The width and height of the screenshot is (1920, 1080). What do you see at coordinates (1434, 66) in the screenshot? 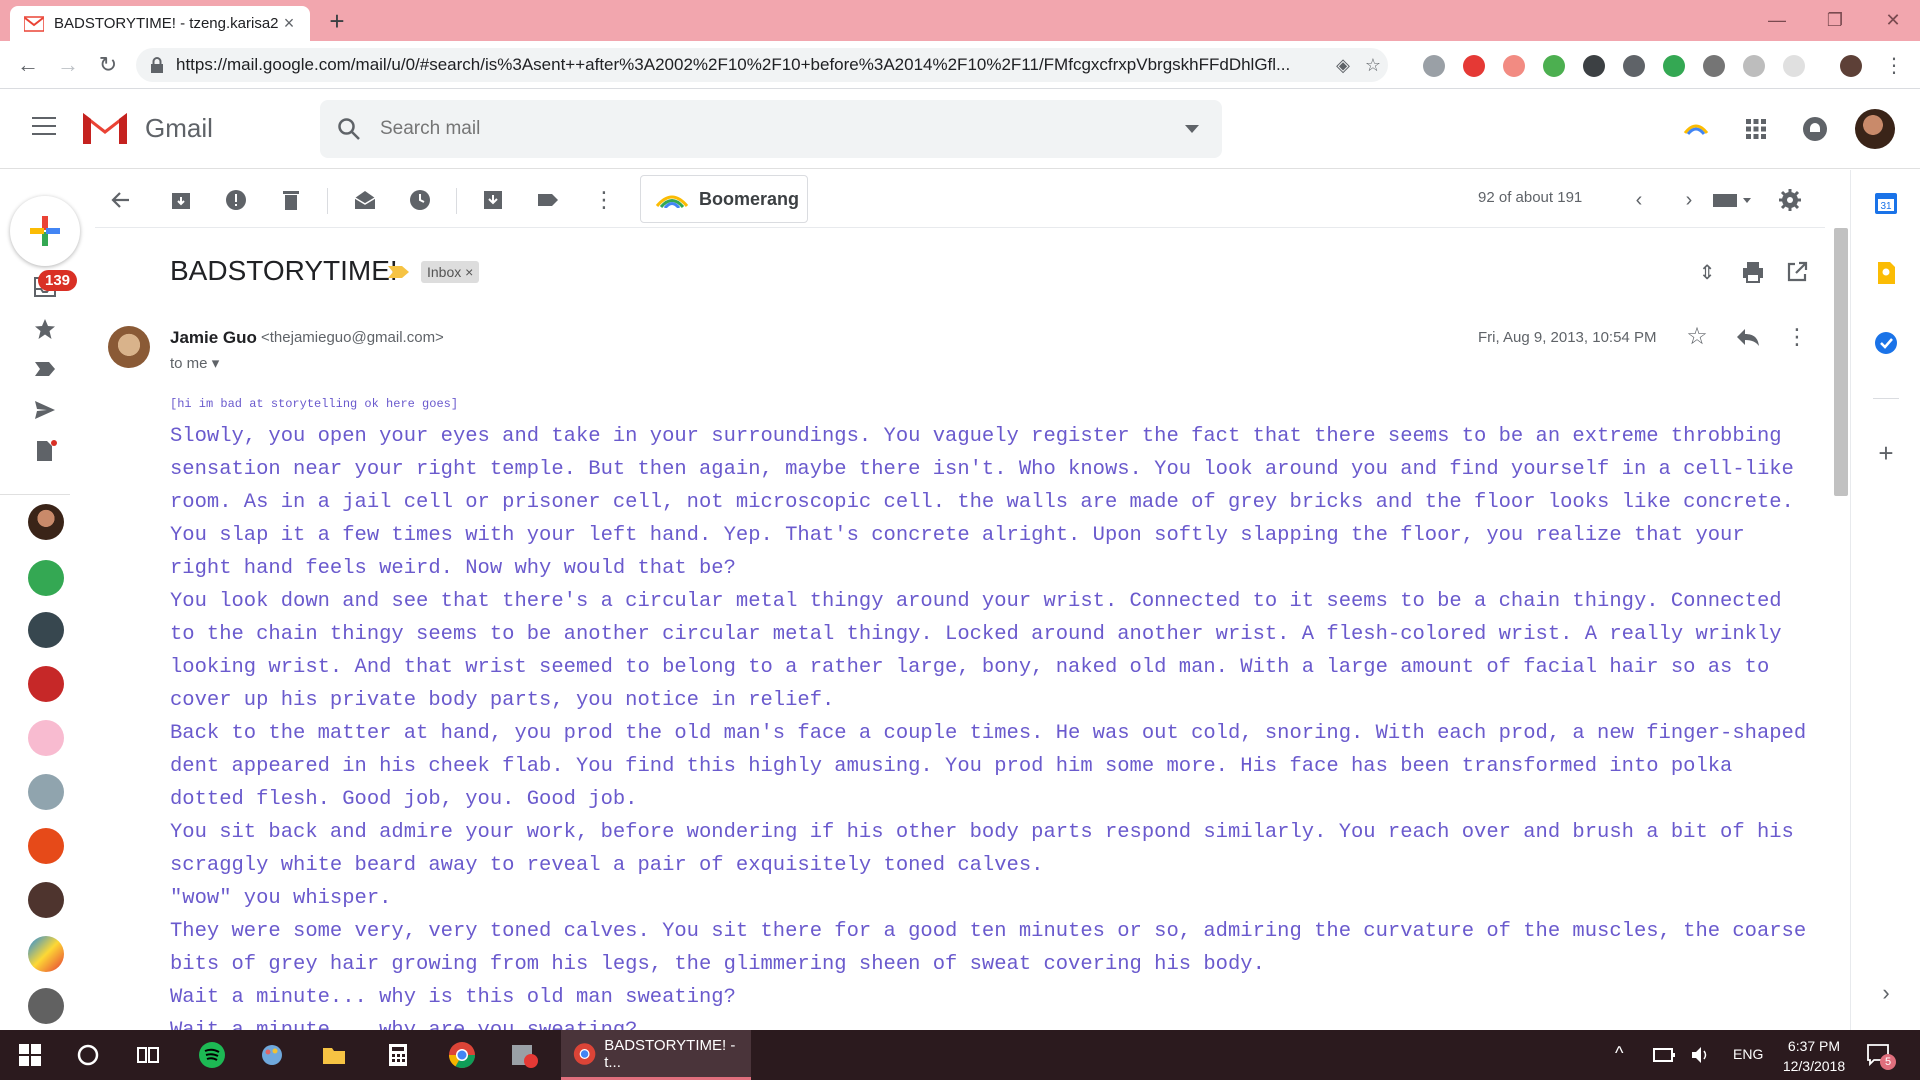
I see `extension-globe-icon` at bounding box center [1434, 66].